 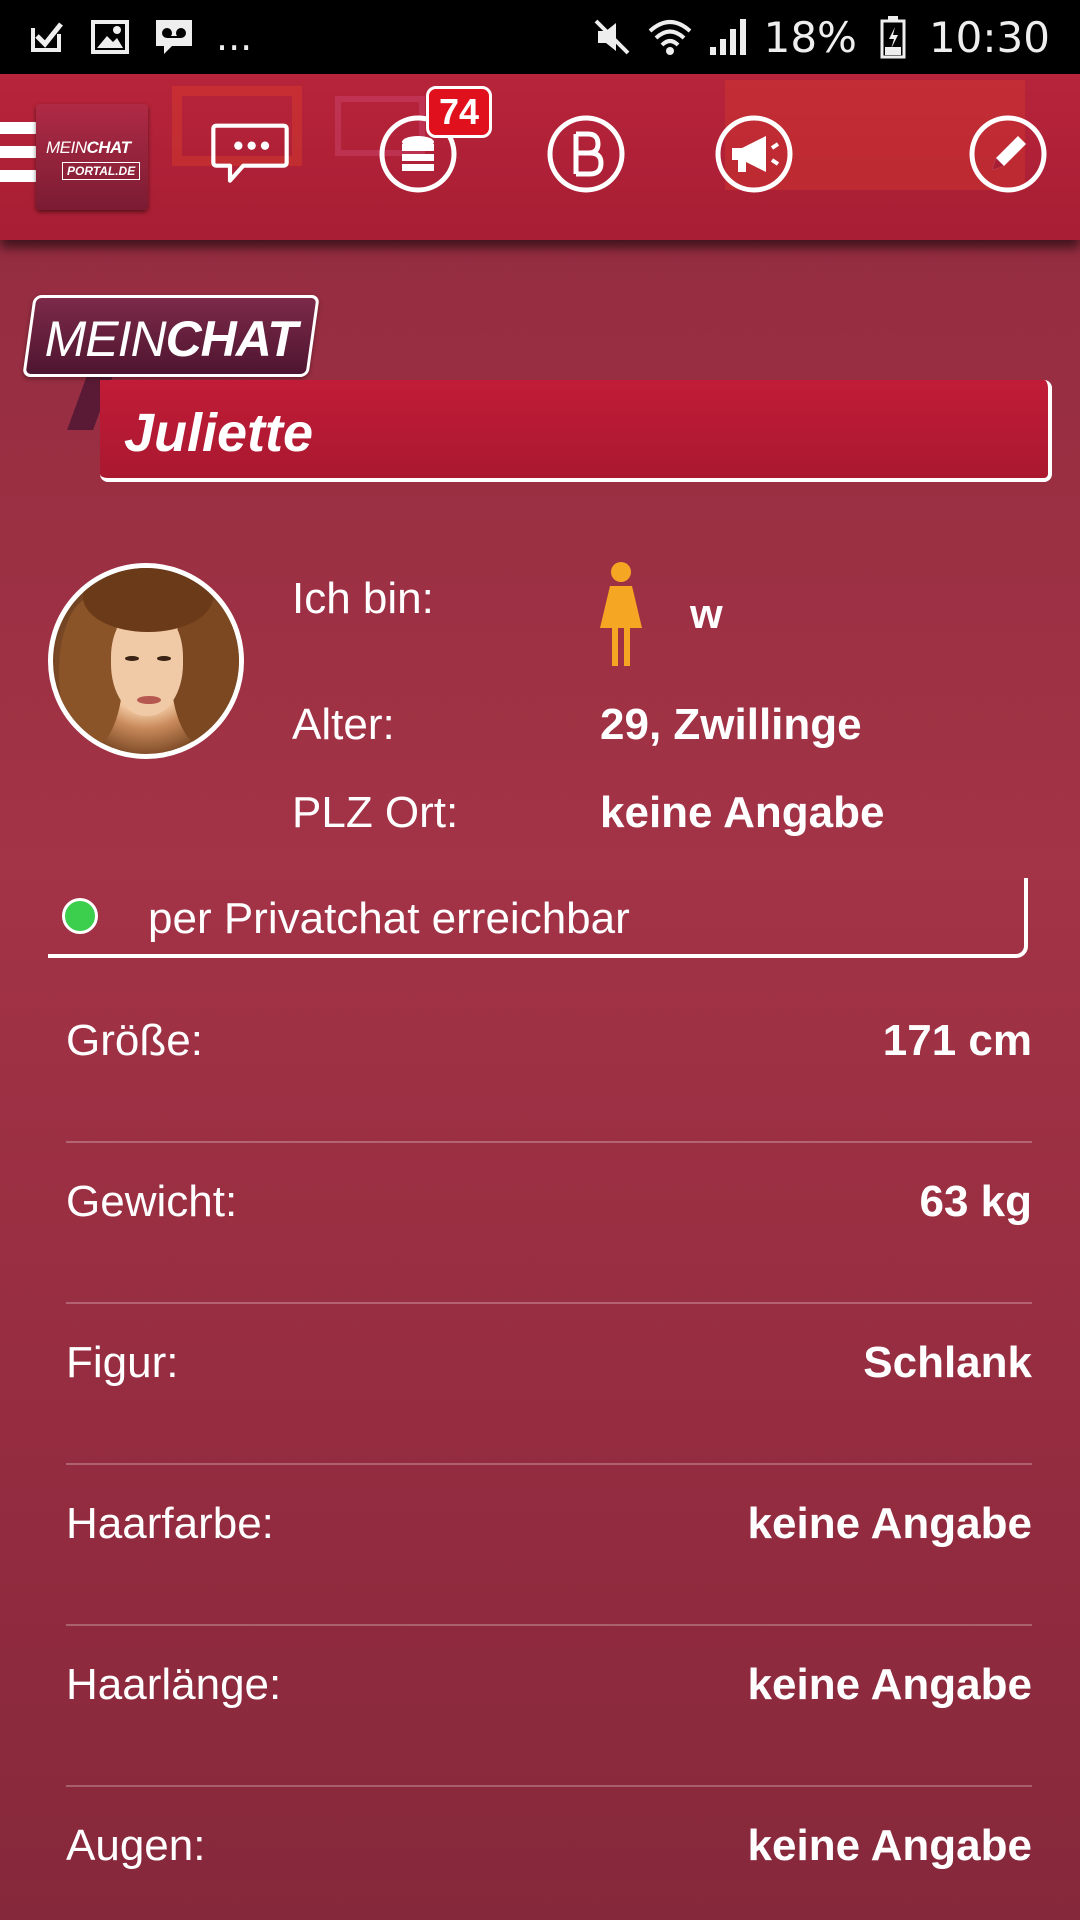 I want to click on app-logo: MEINCHAT PORTAL.DE, so click(x=92, y=157).